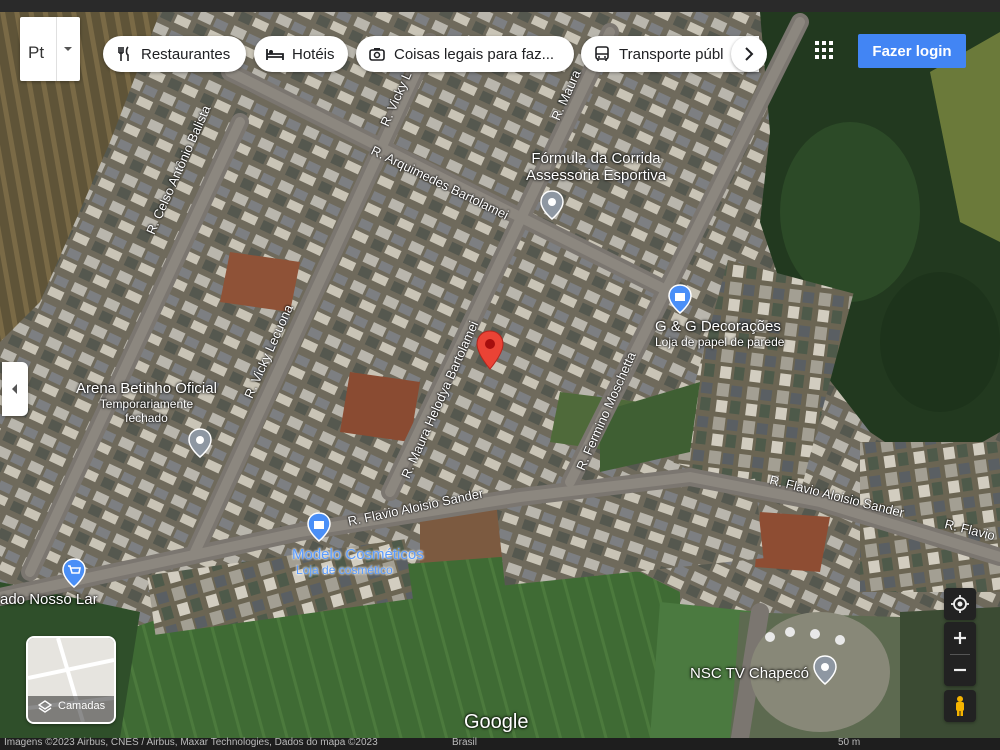  What do you see at coordinates (74, 573) in the screenshot?
I see `cart-pin-icon` at bounding box center [74, 573].